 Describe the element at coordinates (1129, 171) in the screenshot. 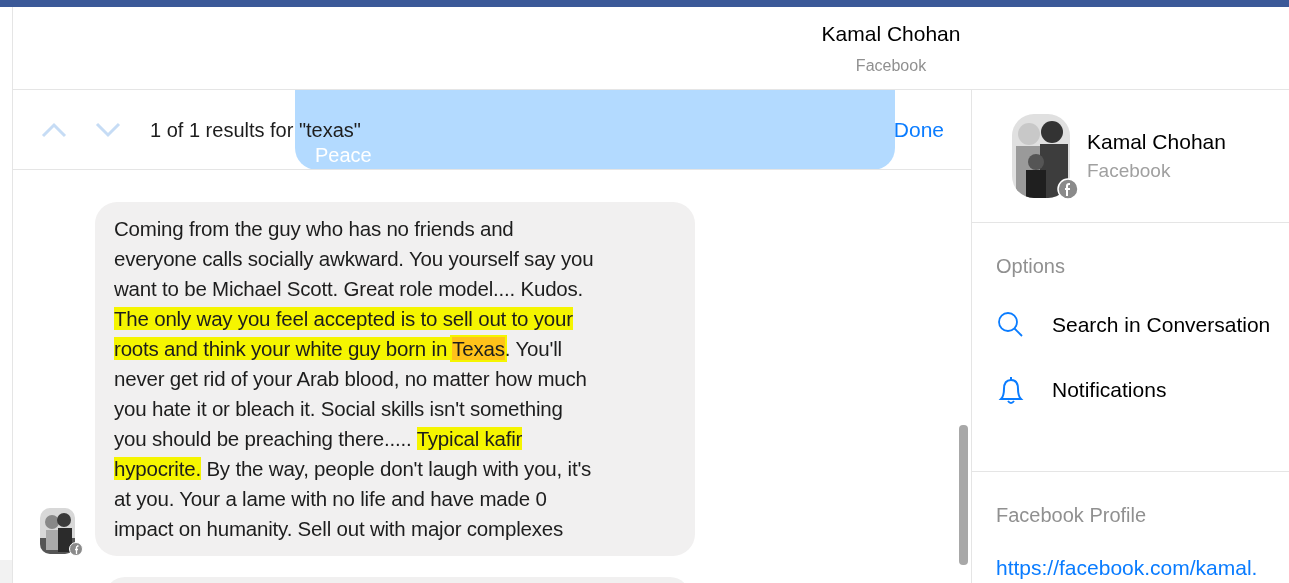

I see `contact-source: Facebook` at that location.